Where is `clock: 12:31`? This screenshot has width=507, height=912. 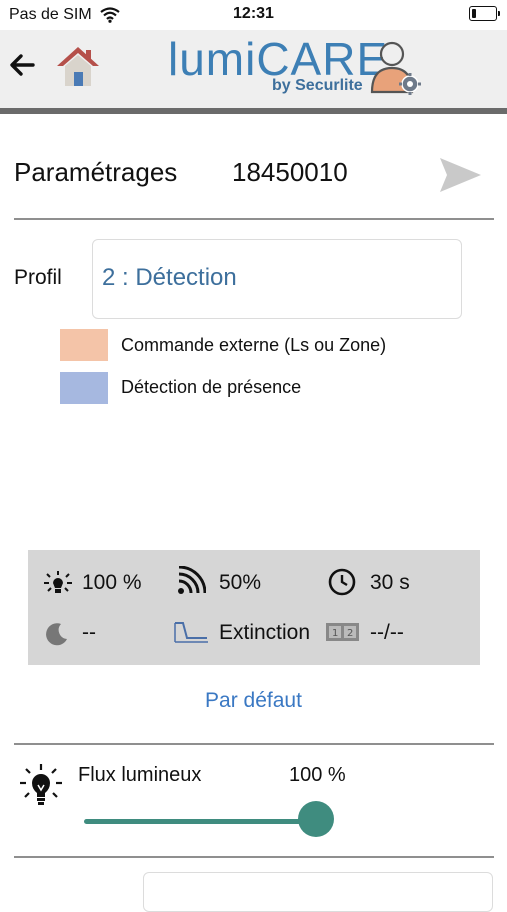
clock: 12:31 is located at coordinates (253, 13).